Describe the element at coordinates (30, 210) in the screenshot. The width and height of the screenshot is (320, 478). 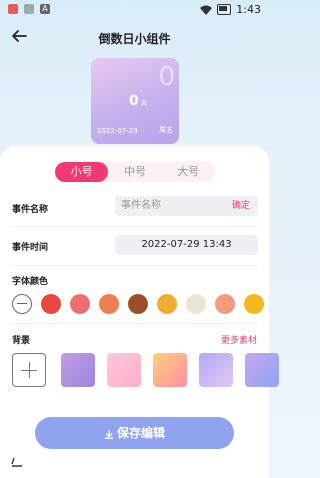
I see `event-name-label: 事件名称` at that location.